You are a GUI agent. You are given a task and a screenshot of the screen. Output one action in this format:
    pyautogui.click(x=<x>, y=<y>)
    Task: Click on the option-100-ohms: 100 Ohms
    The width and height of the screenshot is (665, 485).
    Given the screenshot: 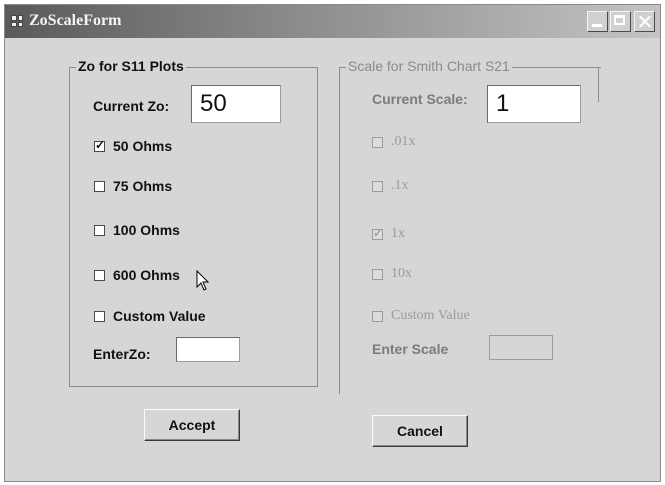 What is the action you would take?
    pyautogui.click(x=137, y=230)
    